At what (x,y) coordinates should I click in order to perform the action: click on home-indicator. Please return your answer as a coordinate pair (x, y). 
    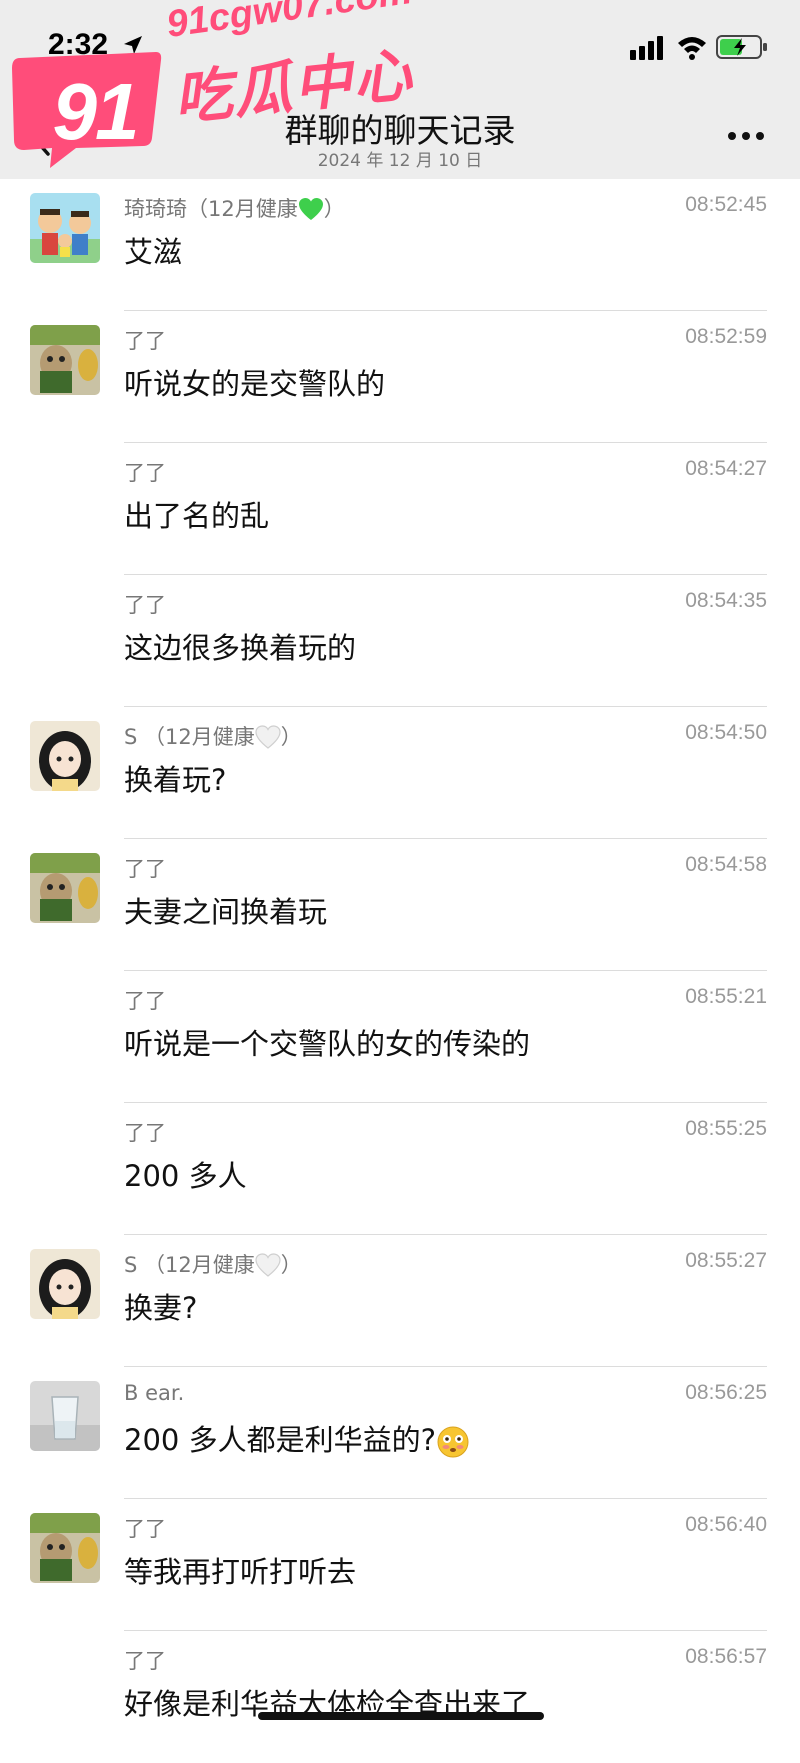
    Looking at the image, I should click on (401, 1716).